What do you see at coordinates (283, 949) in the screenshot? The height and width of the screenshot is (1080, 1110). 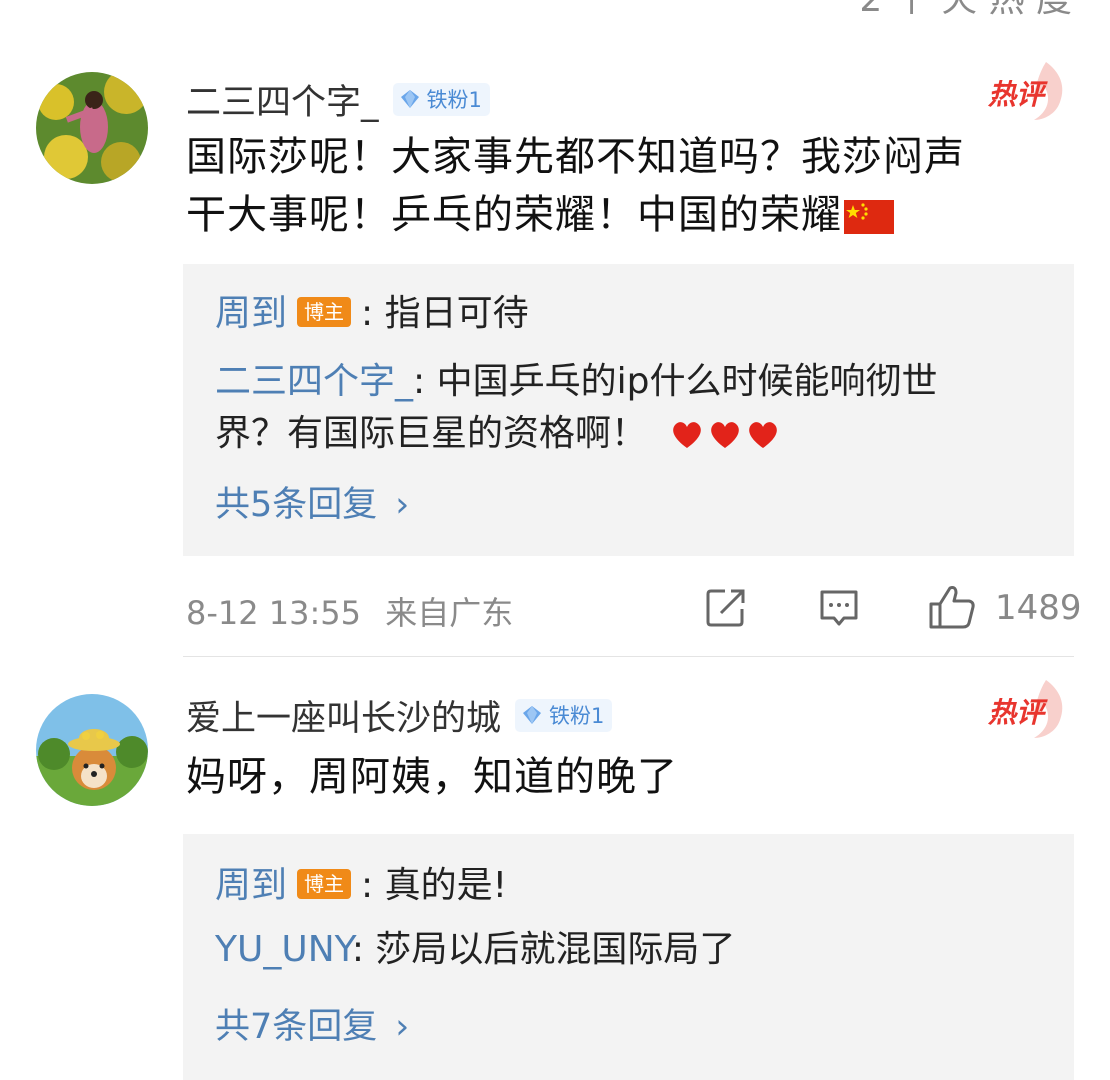 I see `reply-author: YU_UNY` at bounding box center [283, 949].